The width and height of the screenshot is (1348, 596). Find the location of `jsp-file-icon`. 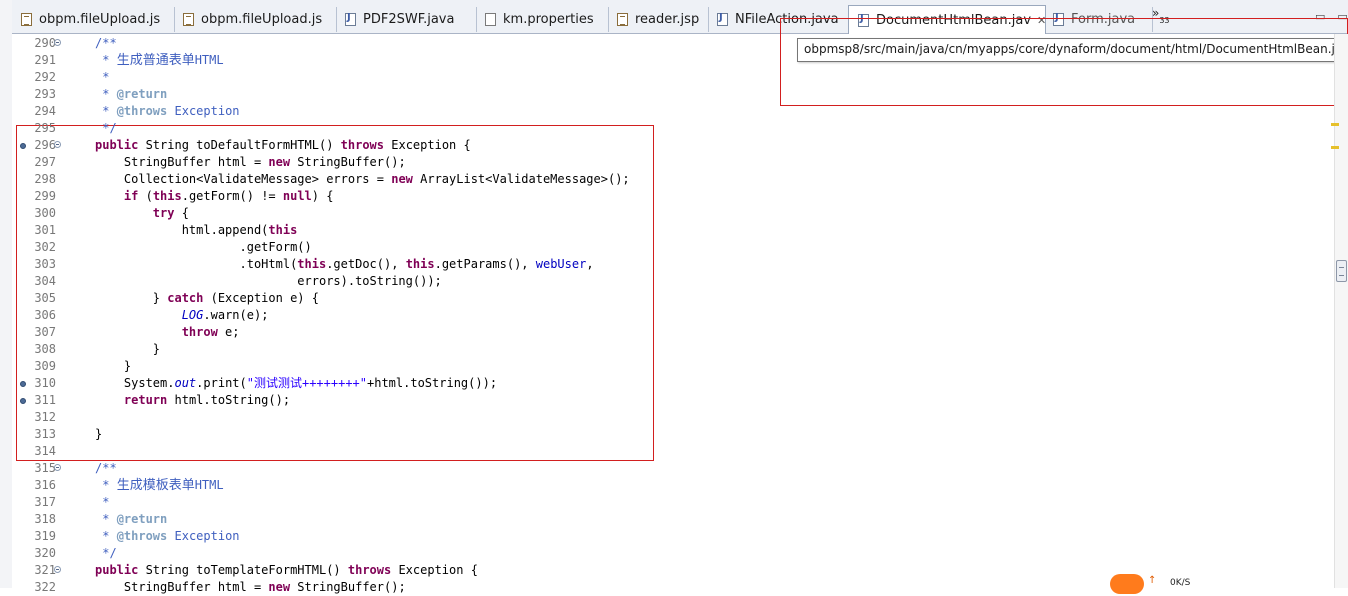

jsp-file-icon is located at coordinates (622, 19).